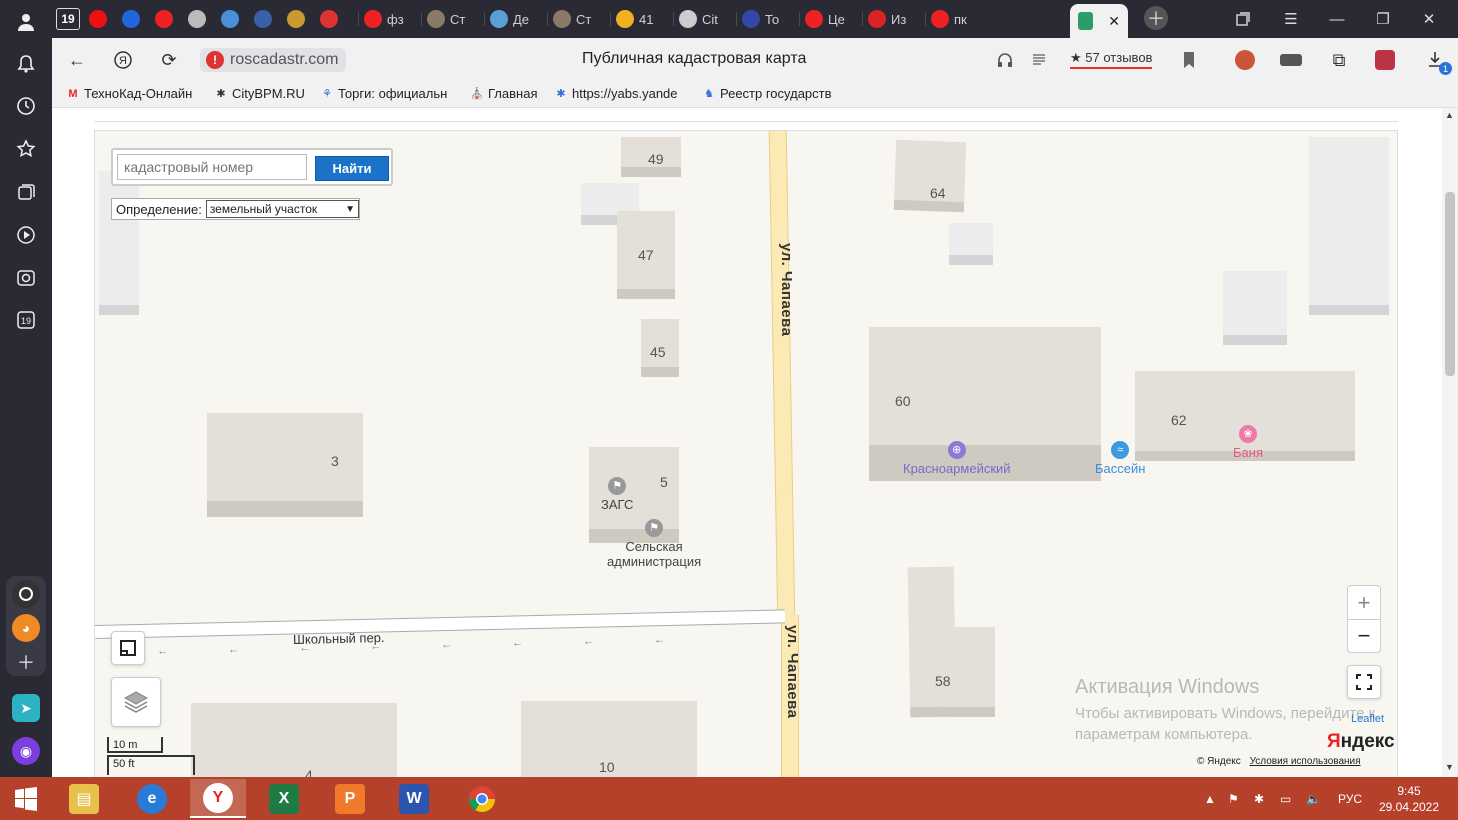 The height and width of the screenshot is (820, 1458). I want to click on leaflet-link: Leaflet, so click(1367, 719).